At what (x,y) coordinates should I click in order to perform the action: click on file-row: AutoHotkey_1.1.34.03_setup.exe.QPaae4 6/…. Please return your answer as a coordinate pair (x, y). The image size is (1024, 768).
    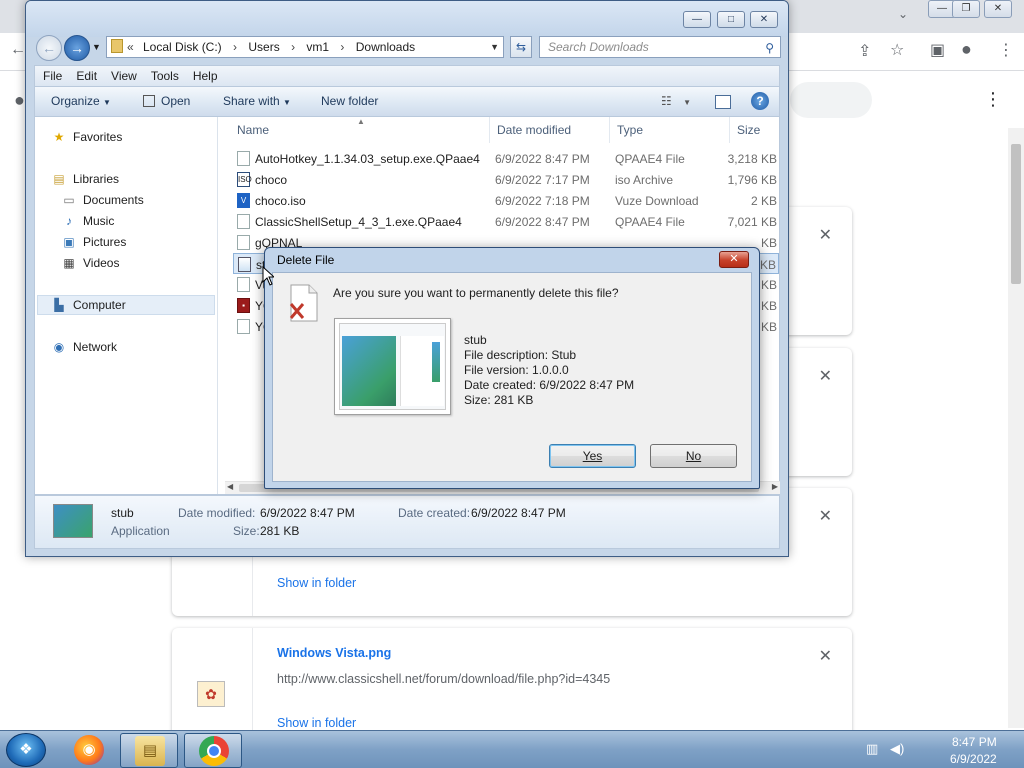
    Looking at the image, I should click on (506, 158).